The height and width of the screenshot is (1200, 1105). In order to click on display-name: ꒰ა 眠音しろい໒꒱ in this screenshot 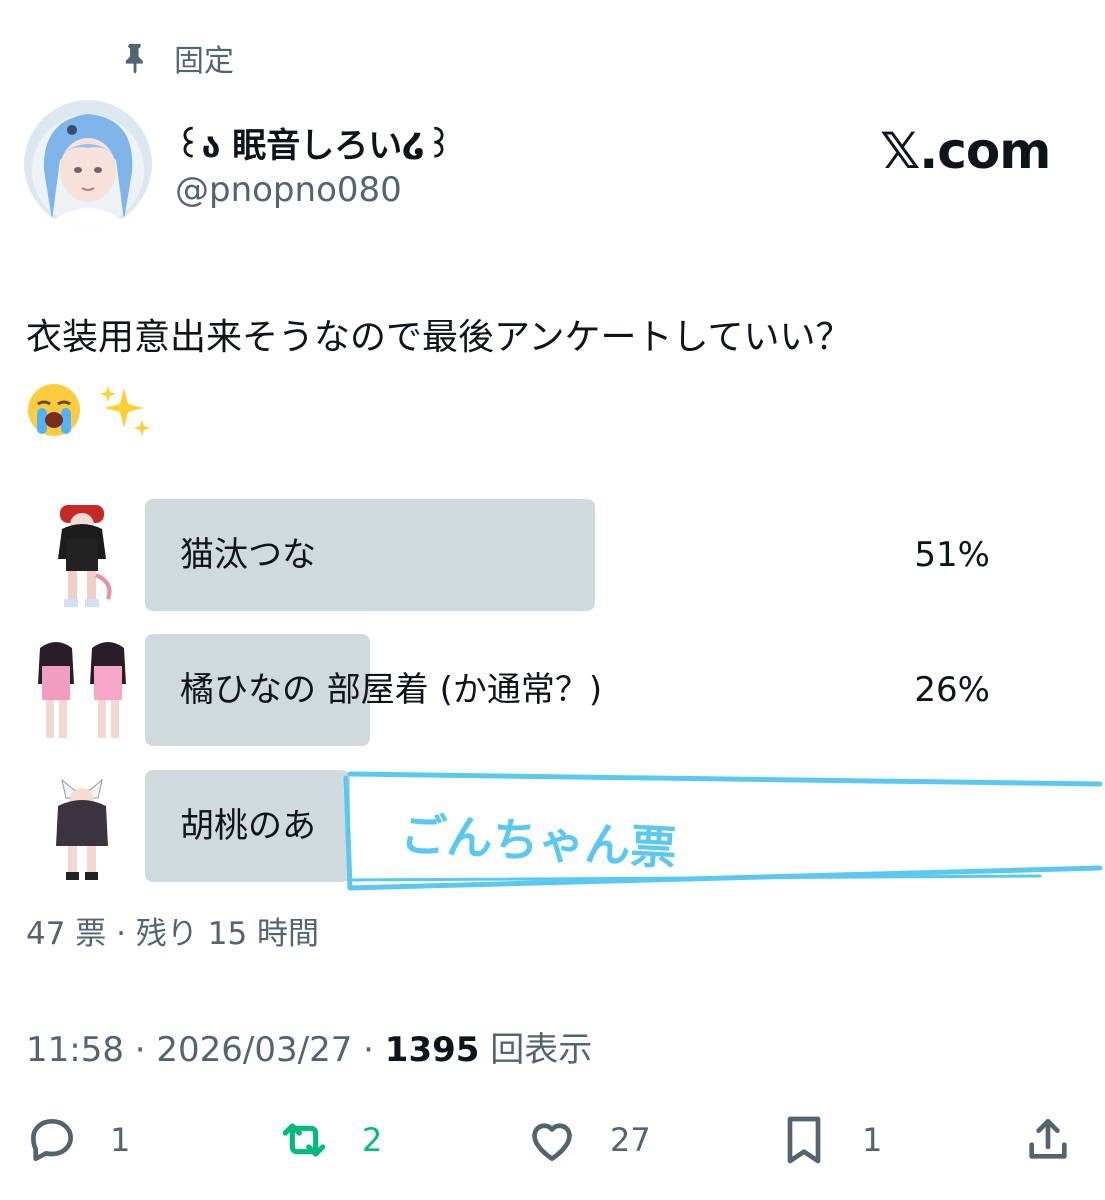, I will do `click(313, 142)`.